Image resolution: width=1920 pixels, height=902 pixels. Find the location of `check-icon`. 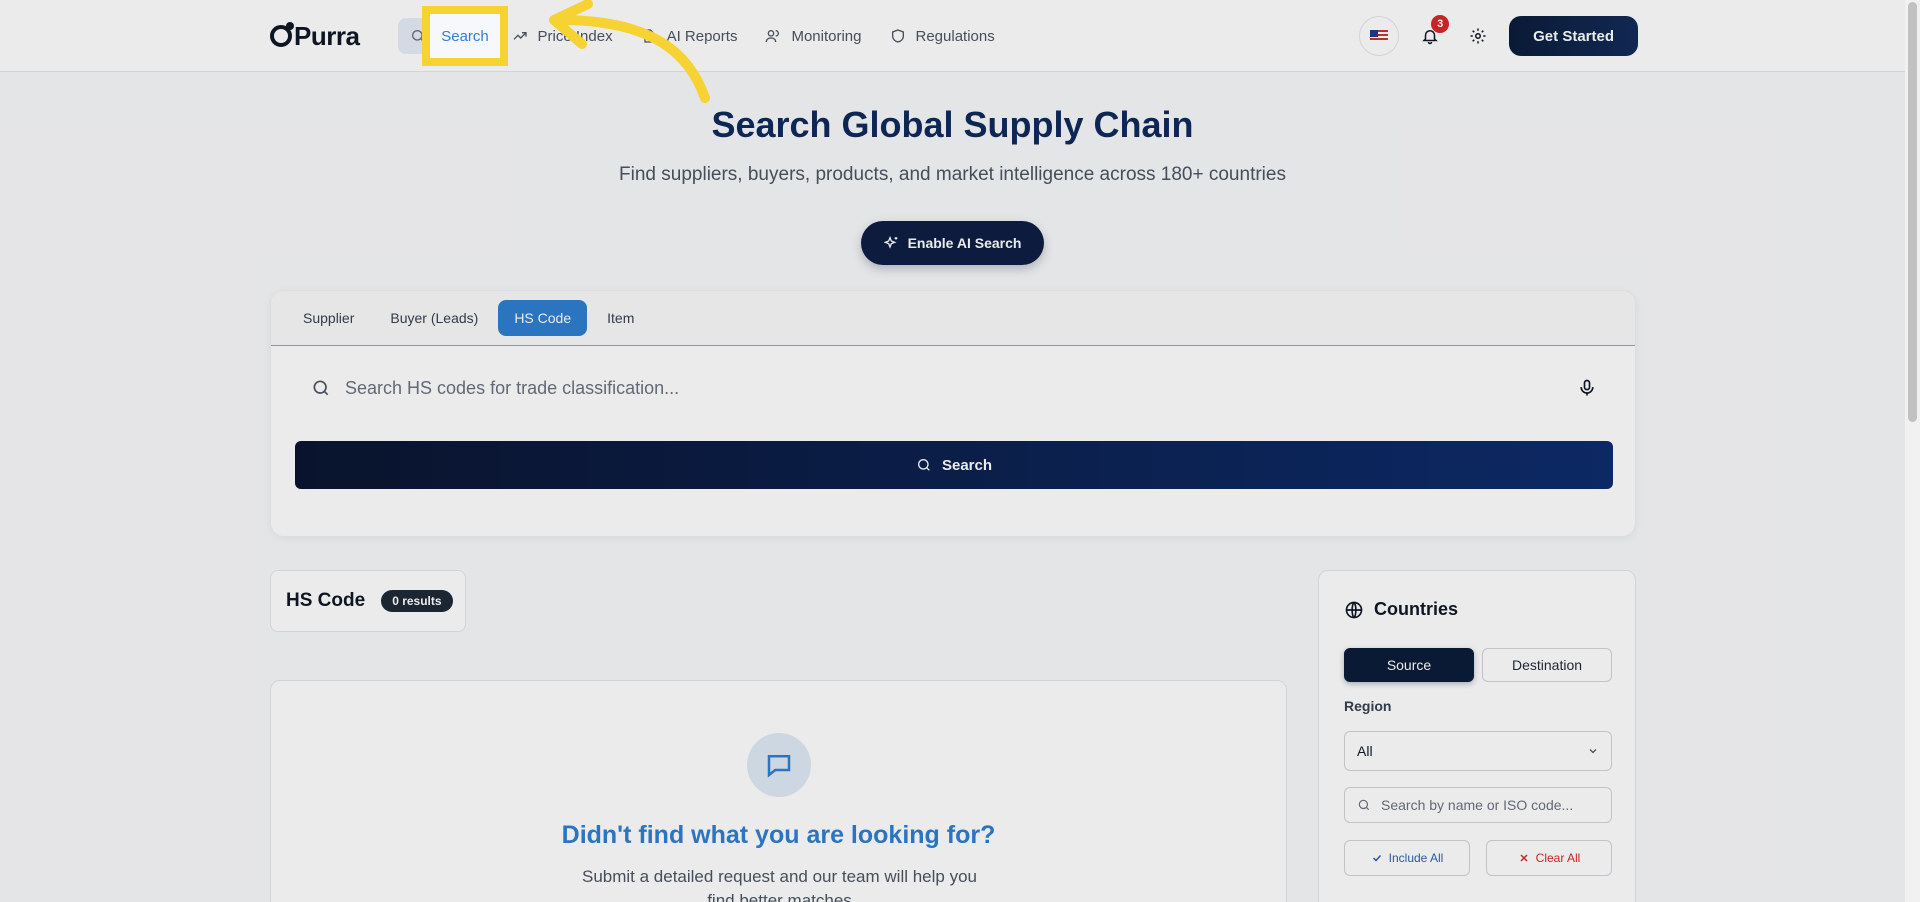

check-icon is located at coordinates (1376, 858).